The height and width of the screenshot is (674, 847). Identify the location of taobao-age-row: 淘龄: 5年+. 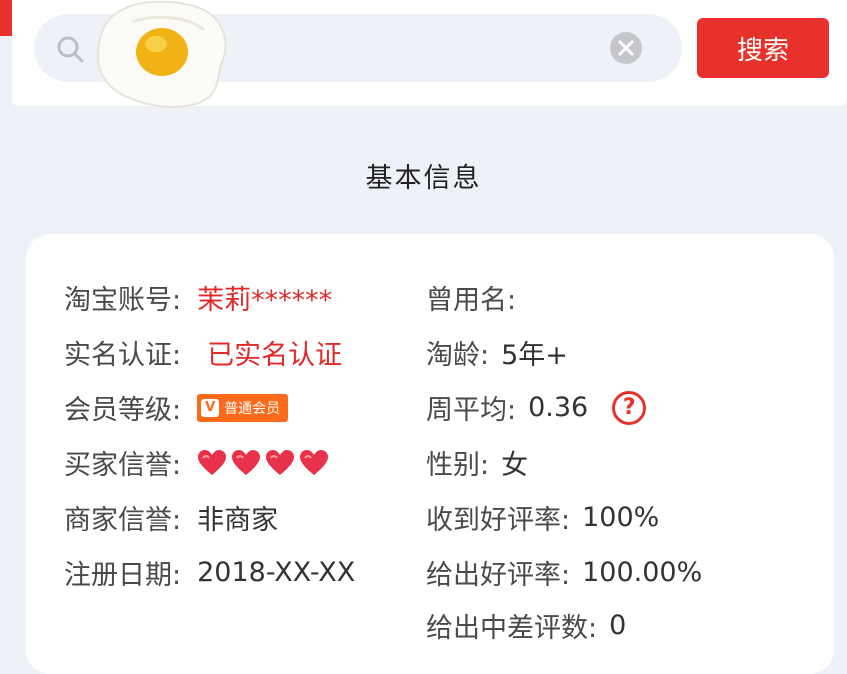
(497, 352).